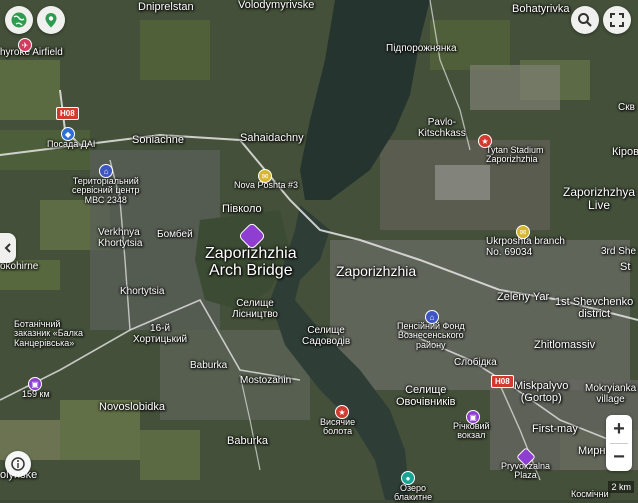 Image resolution: width=638 pixels, height=503 pixels. I want to click on expand-icon, so click(617, 20).